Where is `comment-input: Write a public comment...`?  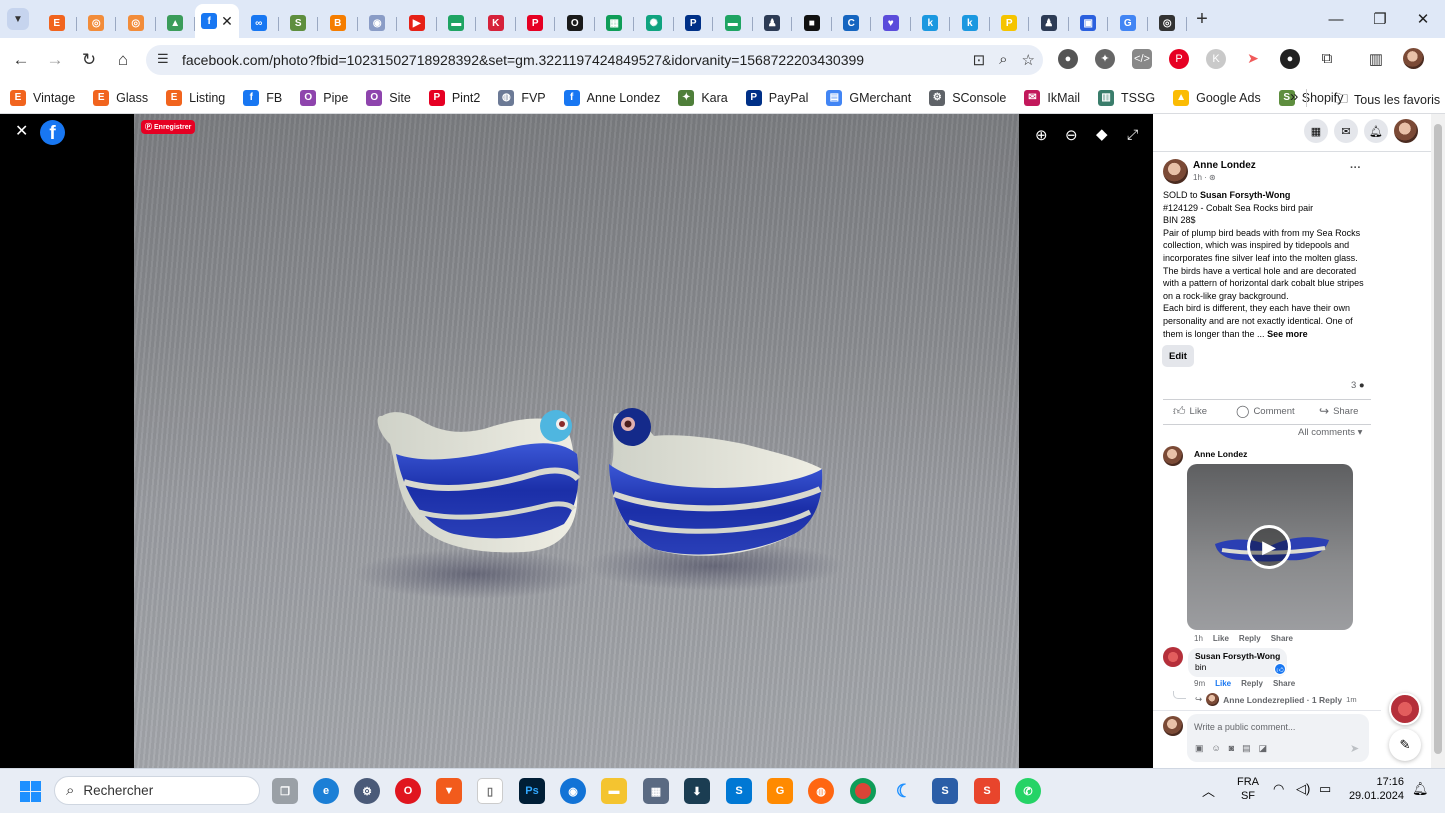
comment-input: Write a public comment... is located at coordinates (1244, 727).